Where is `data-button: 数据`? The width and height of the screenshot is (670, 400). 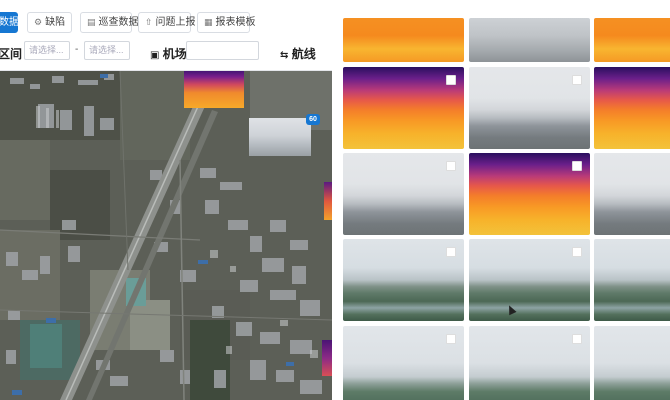 data-button: 数据 is located at coordinates (9, 22).